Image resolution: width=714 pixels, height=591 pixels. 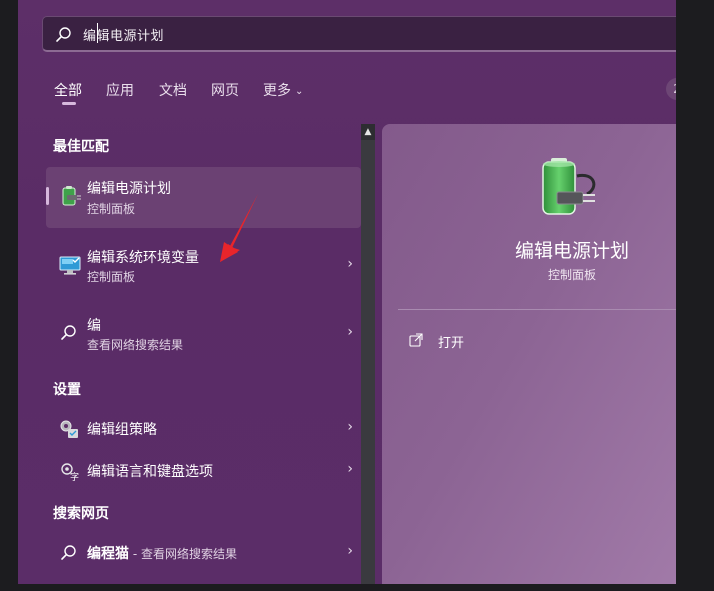 I want to click on web-query: 编程猫, so click(x=108, y=554).